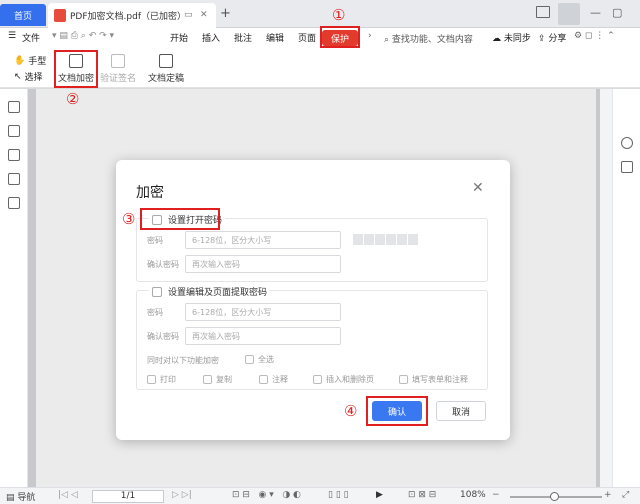 Image resolution: width=640 pixels, height=504 pixels. What do you see at coordinates (554, 496) in the screenshot?
I see `zoom-slider-thumb` at bounding box center [554, 496].